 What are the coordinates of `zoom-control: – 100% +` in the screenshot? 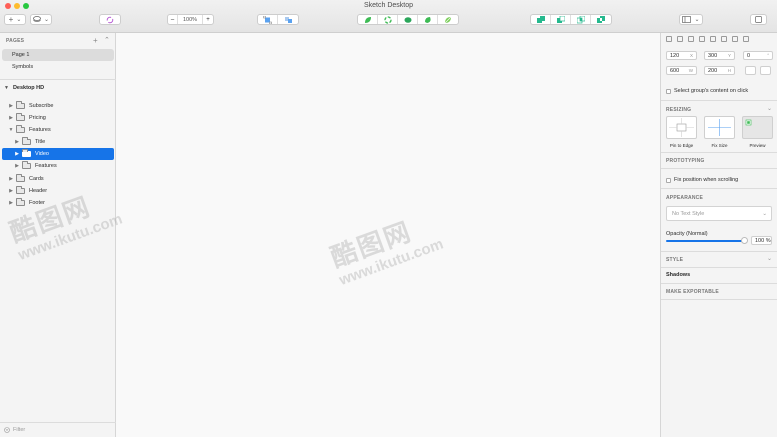 It's located at (190, 19).